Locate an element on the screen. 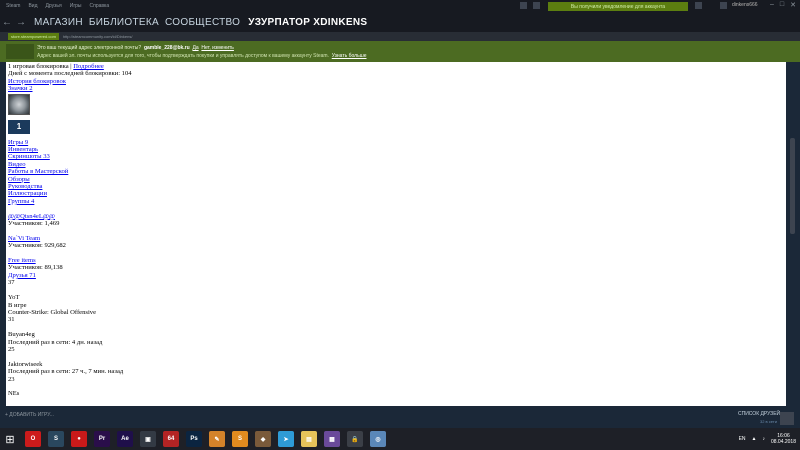 This screenshot has width=800, height=450. media-icon: ▣ is located at coordinates (148, 439).